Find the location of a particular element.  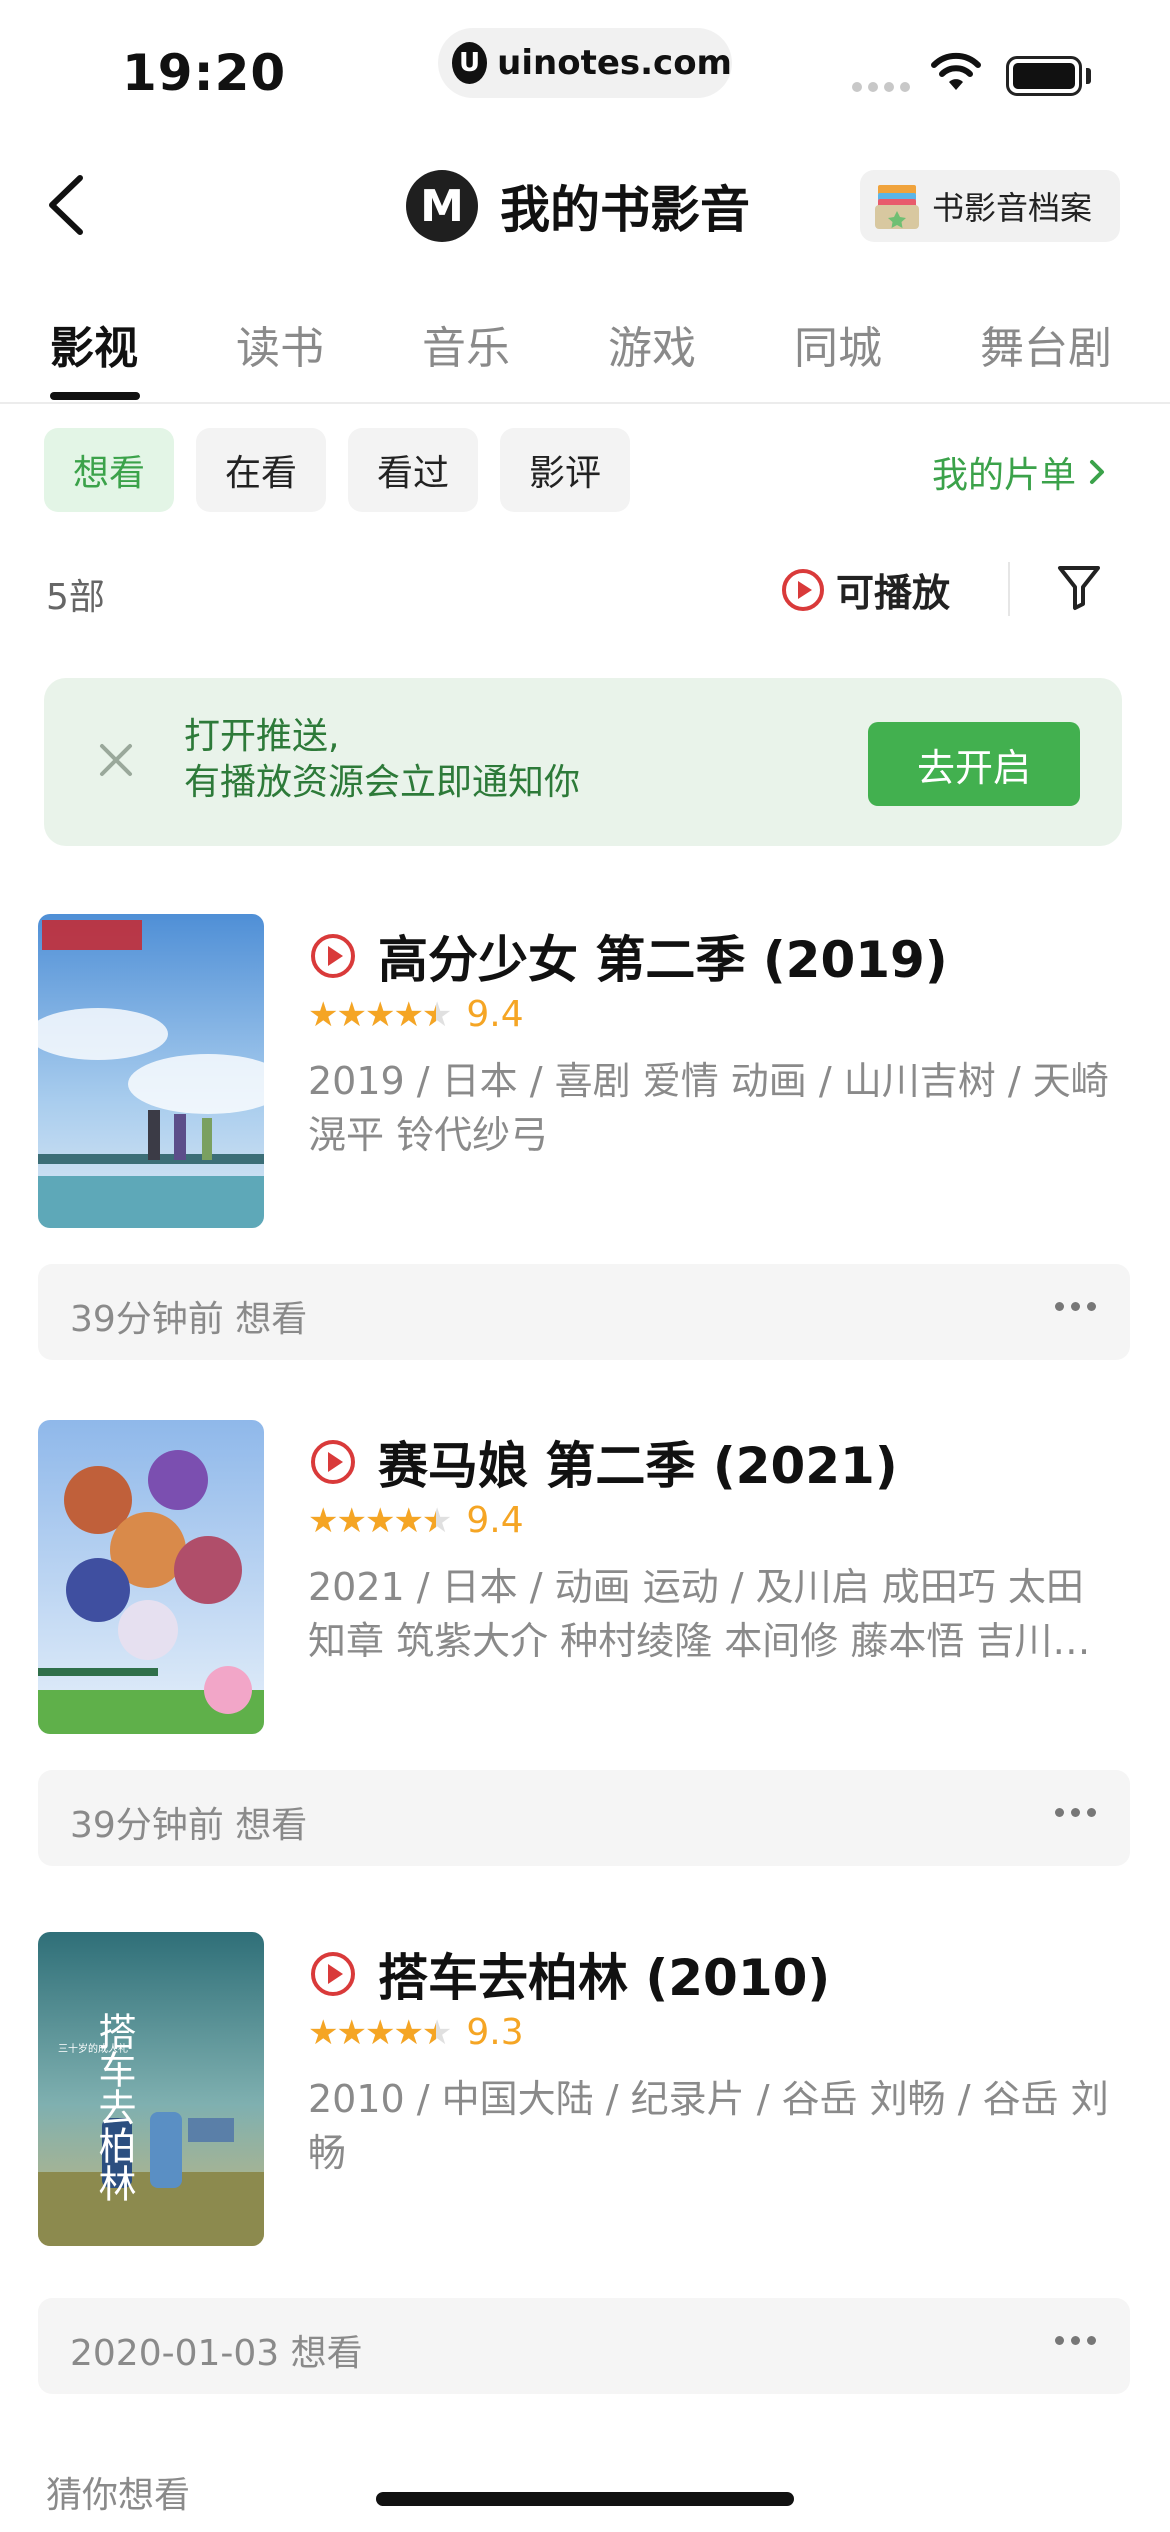

url-pill: U uinotes.com is located at coordinates (585, 63).